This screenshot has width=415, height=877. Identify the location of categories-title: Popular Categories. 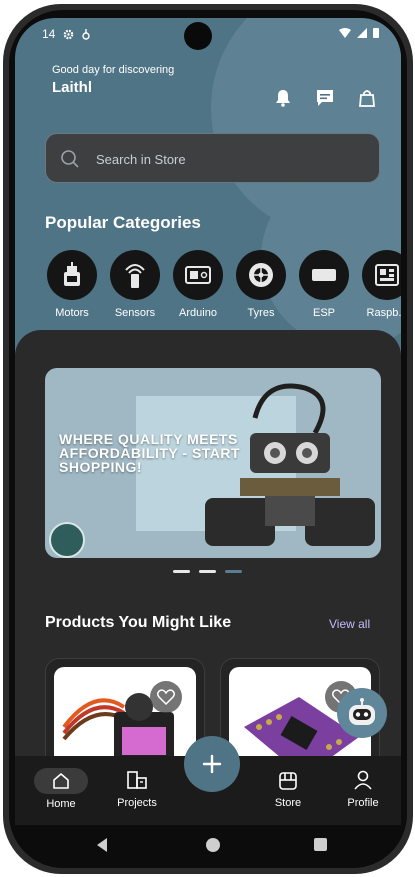
(123, 222).